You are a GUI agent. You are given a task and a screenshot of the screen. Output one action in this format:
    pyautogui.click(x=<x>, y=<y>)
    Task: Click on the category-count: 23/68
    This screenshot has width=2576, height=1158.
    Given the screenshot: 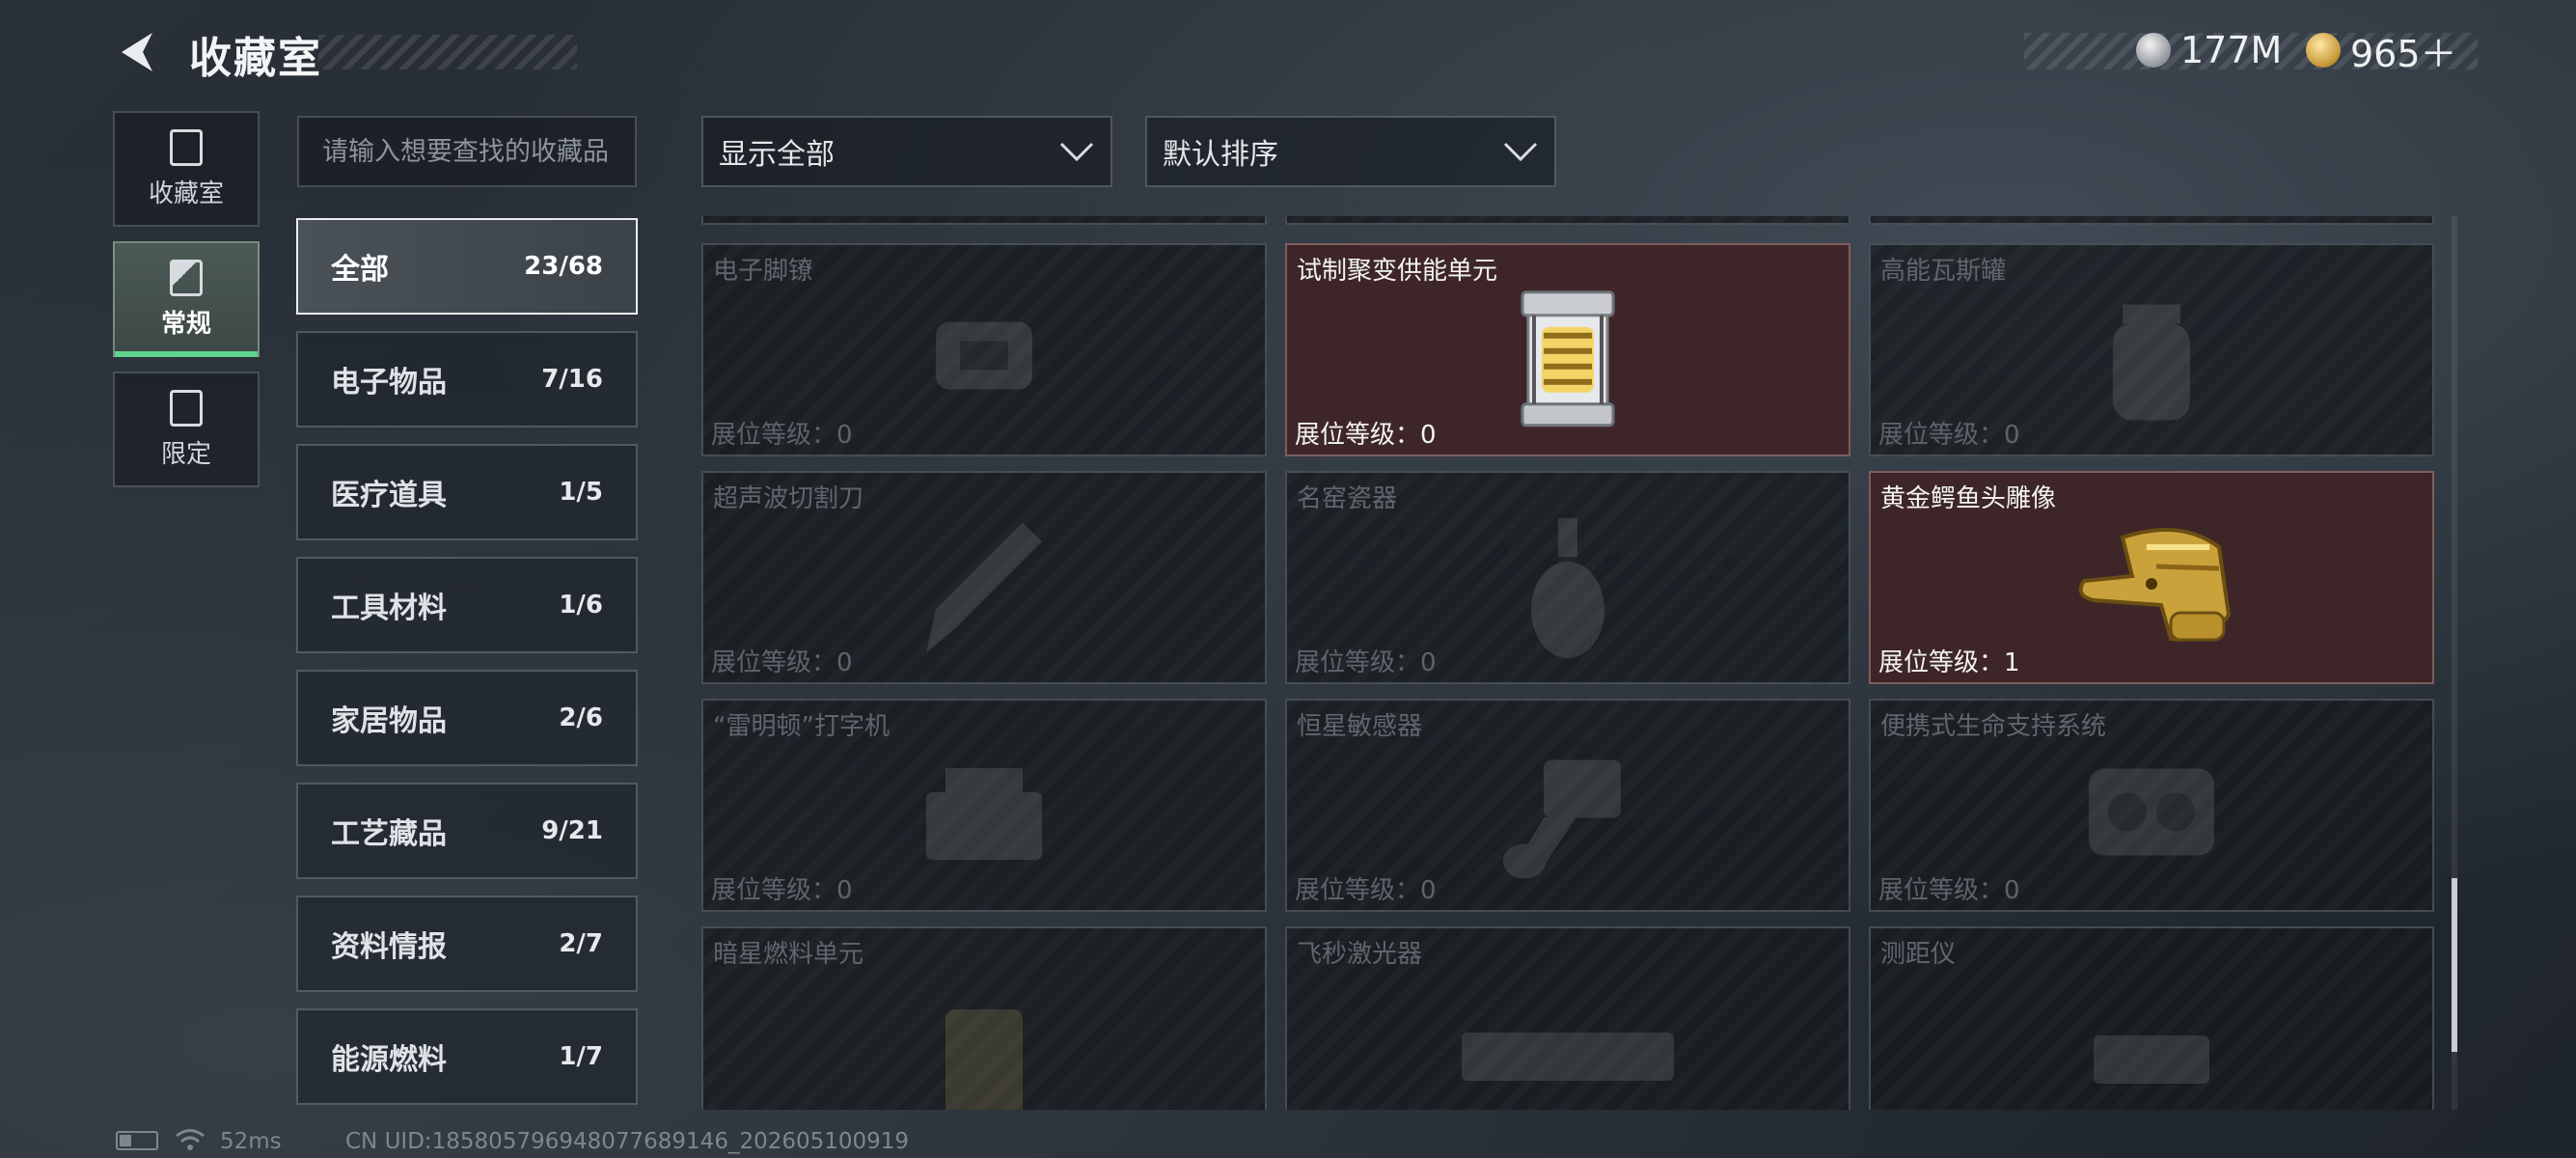 What is the action you would take?
    pyautogui.click(x=563, y=266)
    